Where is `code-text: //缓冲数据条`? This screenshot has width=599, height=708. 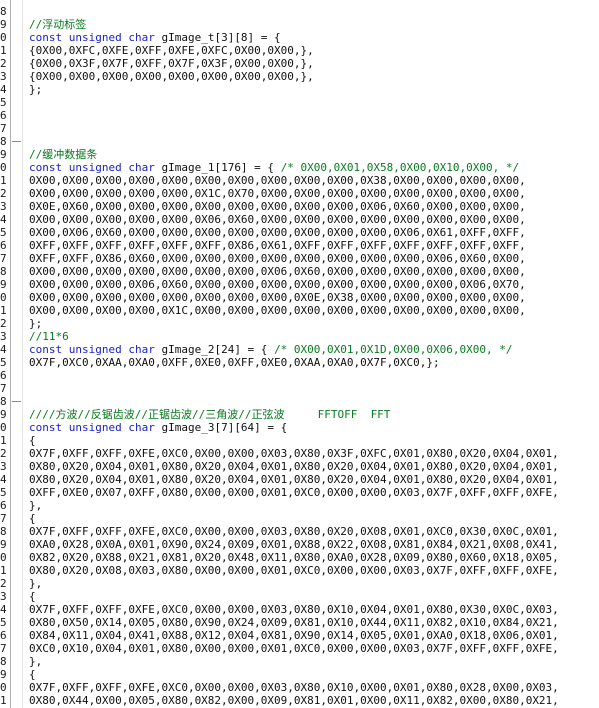 code-text: //缓冲数据条 is located at coordinates (63, 154).